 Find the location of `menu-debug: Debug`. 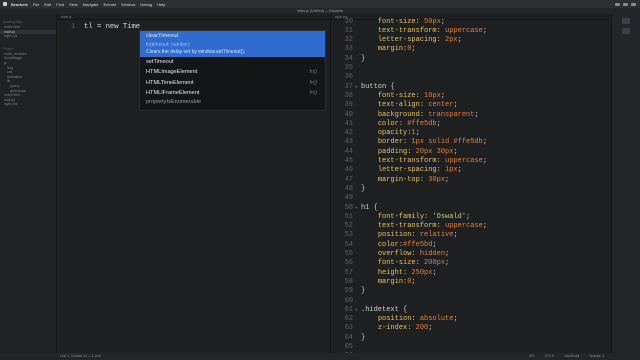

menu-debug: Debug is located at coordinates (146, 4).